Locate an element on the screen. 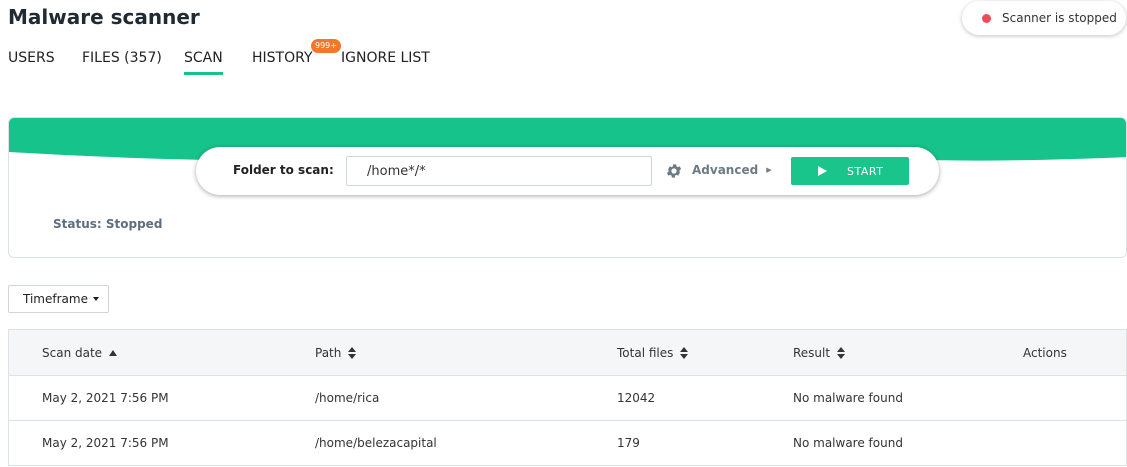 This screenshot has height=467, width=1127. sort-ascending-icon is located at coordinates (113, 353).